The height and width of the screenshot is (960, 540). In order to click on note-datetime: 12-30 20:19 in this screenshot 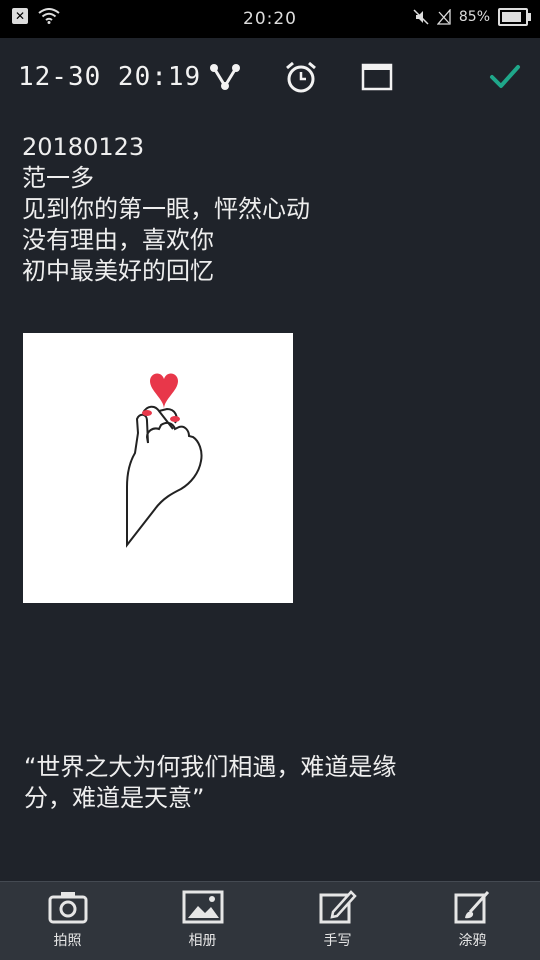, I will do `click(110, 77)`.